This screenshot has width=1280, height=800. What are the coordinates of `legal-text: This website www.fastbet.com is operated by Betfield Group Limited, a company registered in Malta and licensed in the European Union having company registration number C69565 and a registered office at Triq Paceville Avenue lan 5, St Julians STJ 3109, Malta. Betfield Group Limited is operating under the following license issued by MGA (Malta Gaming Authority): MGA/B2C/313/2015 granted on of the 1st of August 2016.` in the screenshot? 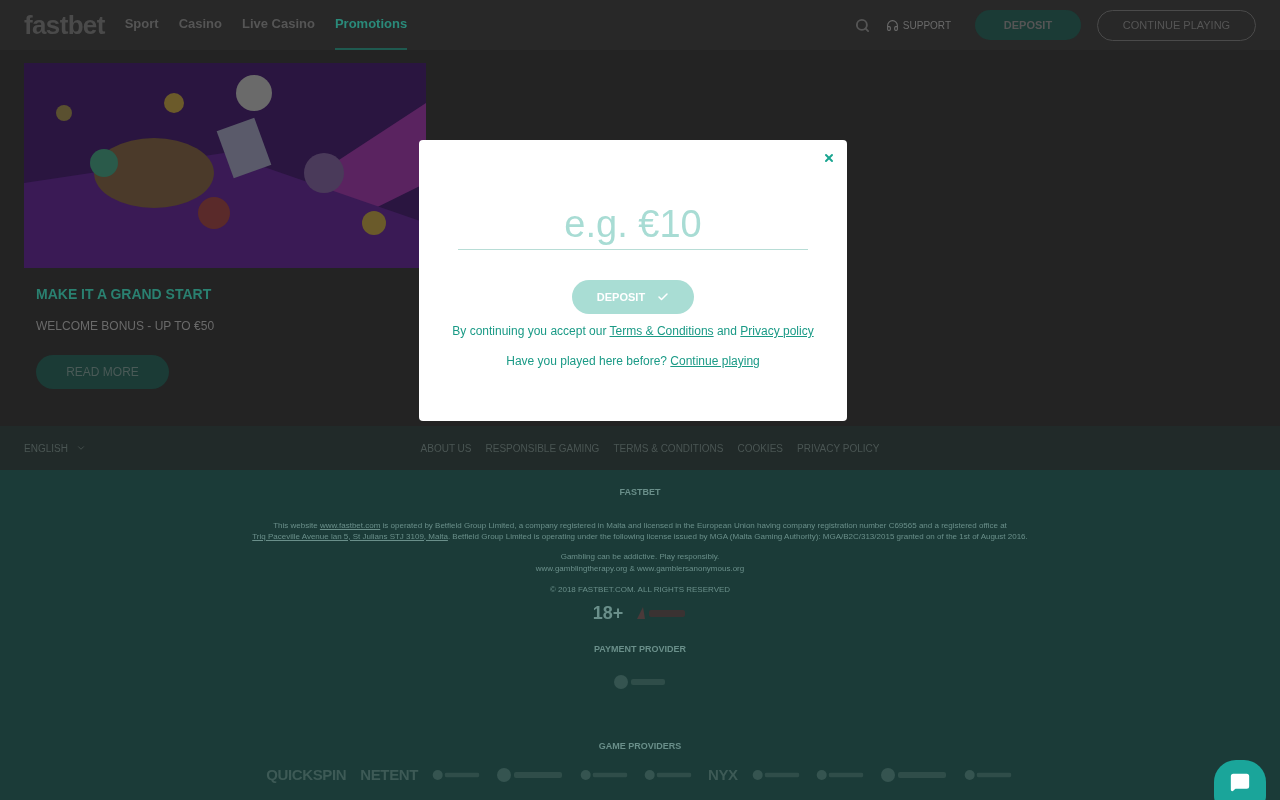 It's located at (640, 530).